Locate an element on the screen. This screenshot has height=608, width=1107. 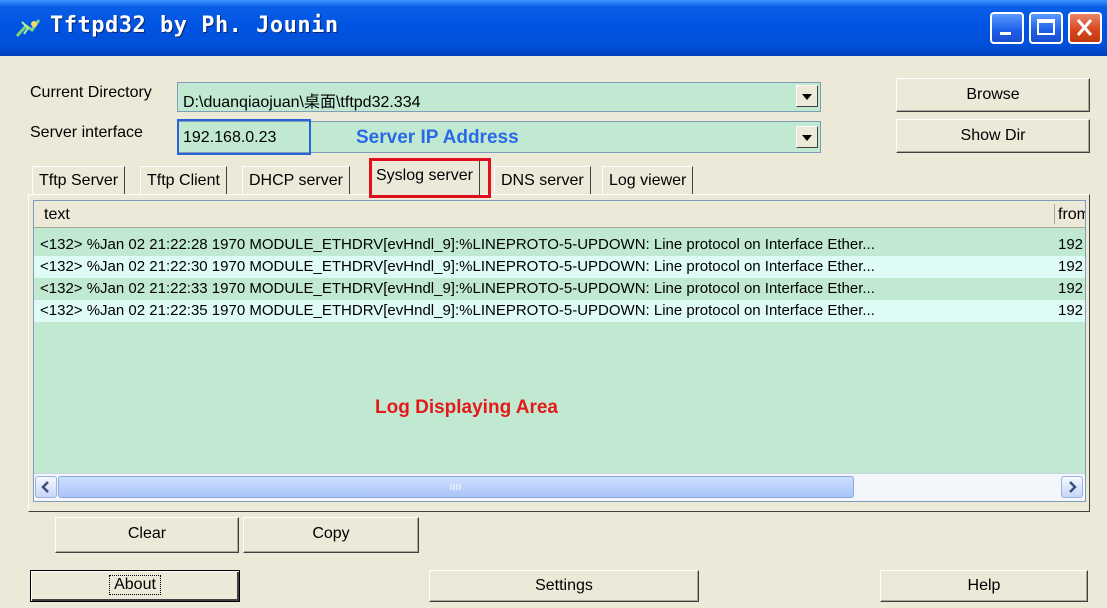
show-dir-button: Show Dir is located at coordinates (993, 136).